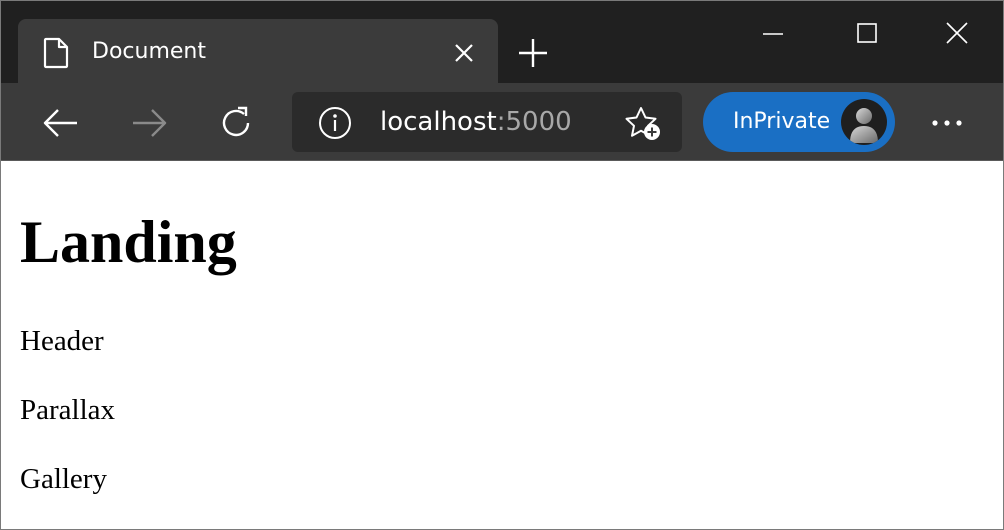 Image resolution: width=1004 pixels, height=530 pixels. I want to click on inprivate-profile-button: InPrivate, so click(799, 122).